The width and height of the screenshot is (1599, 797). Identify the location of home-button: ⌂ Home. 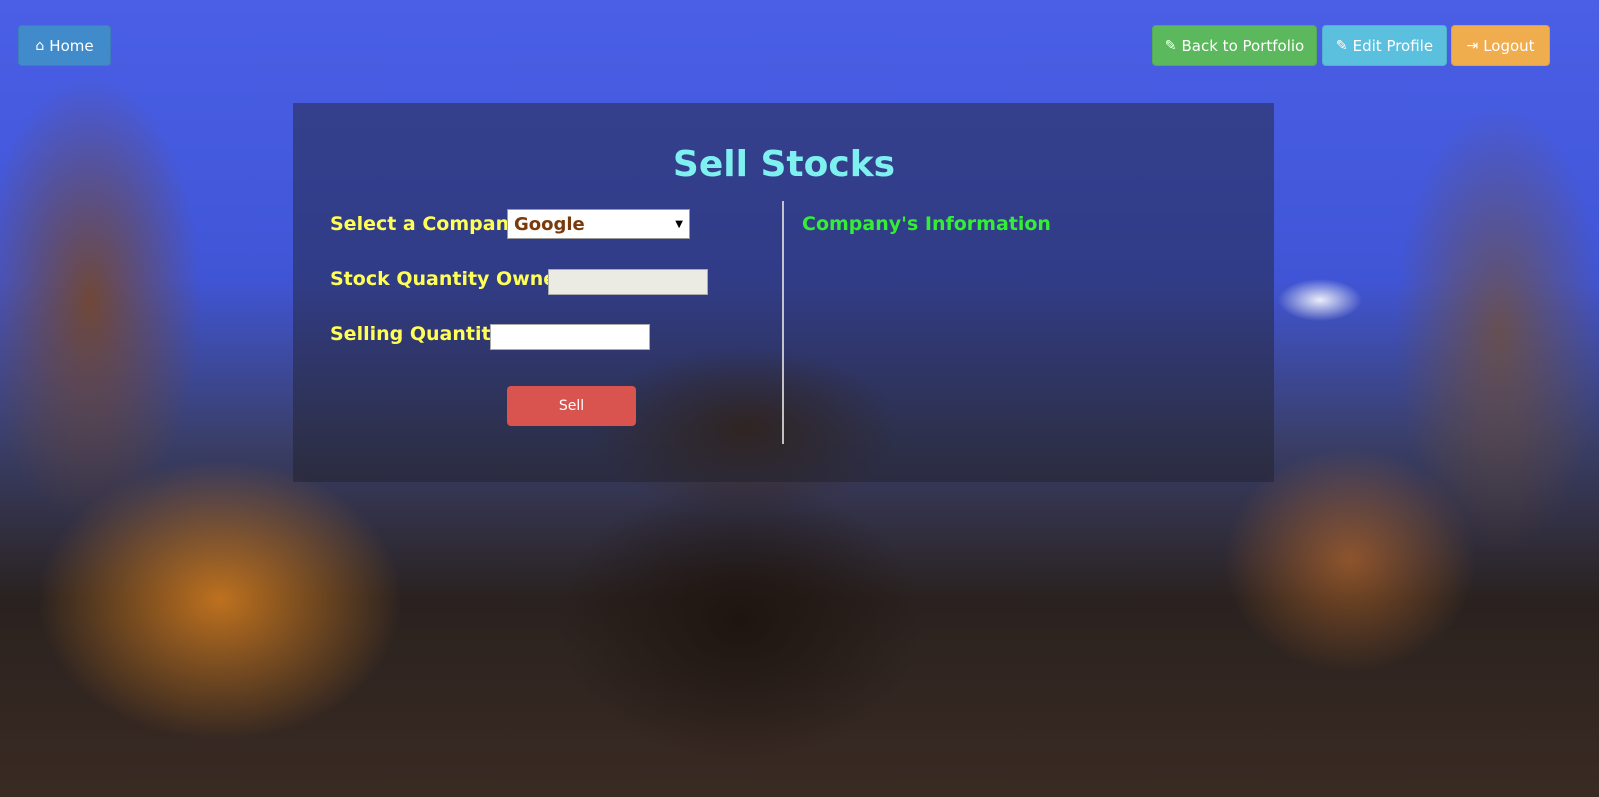
(64, 45).